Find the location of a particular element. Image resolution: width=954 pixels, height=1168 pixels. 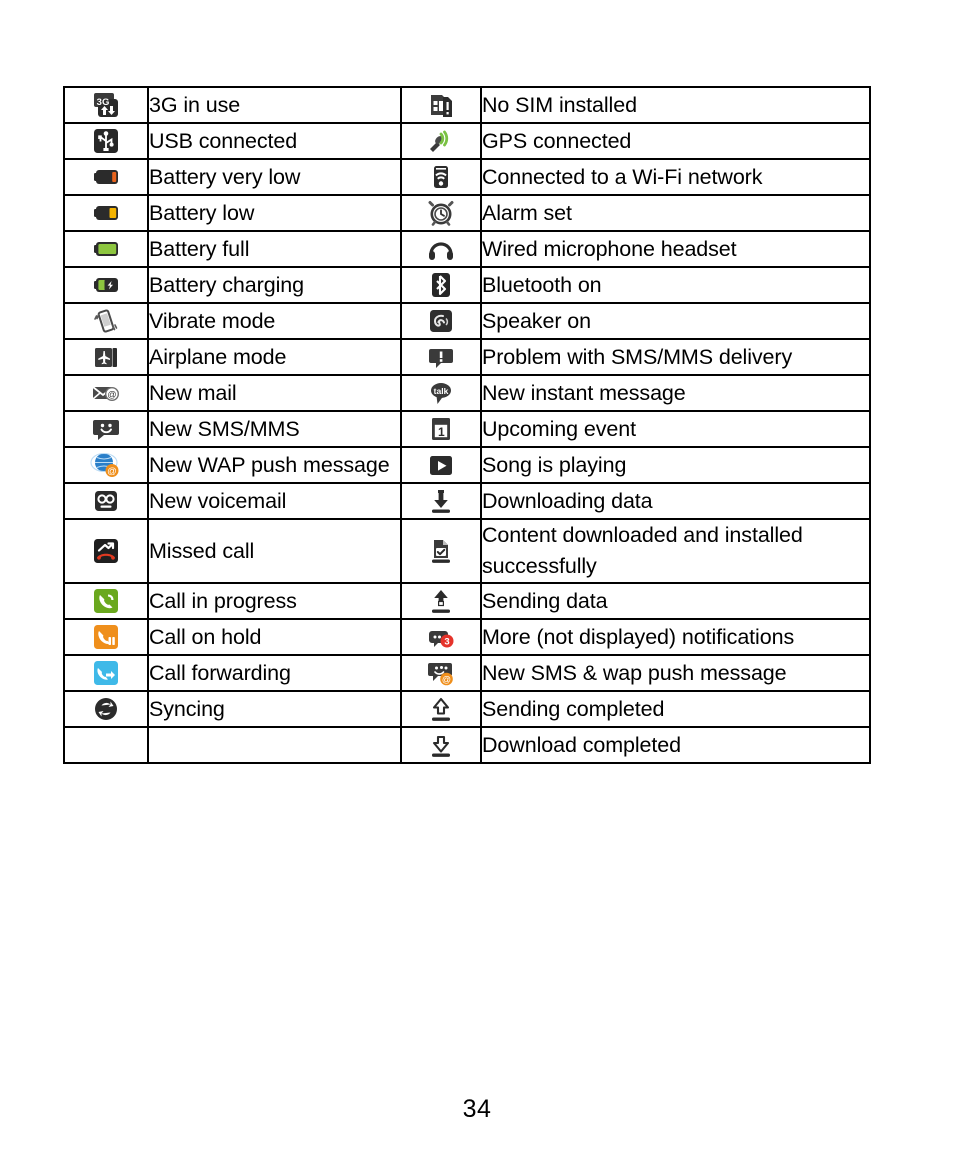

icon-cell-sending-data is located at coordinates (441, 601).